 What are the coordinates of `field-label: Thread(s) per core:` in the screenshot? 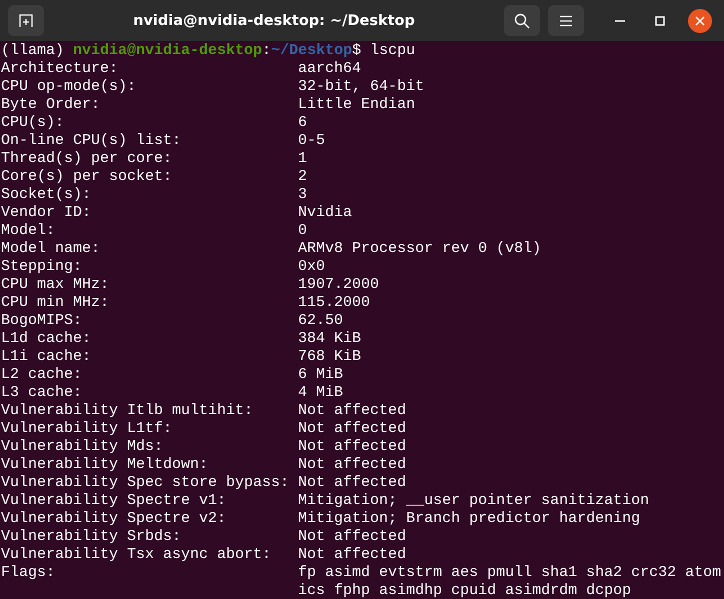 It's located at (87, 159).